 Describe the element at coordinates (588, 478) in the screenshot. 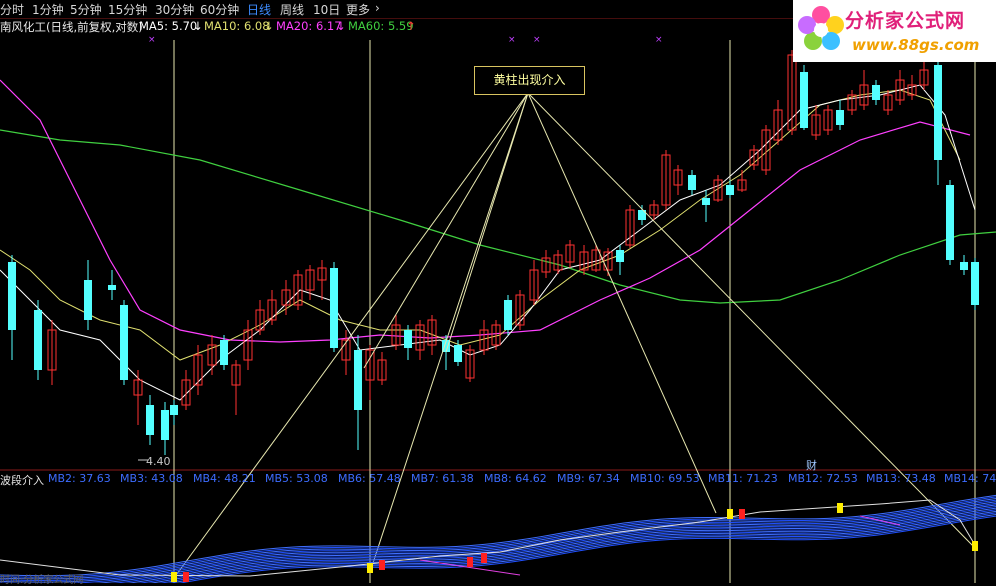

I see `mb9-value: MB9: 67.34` at that location.